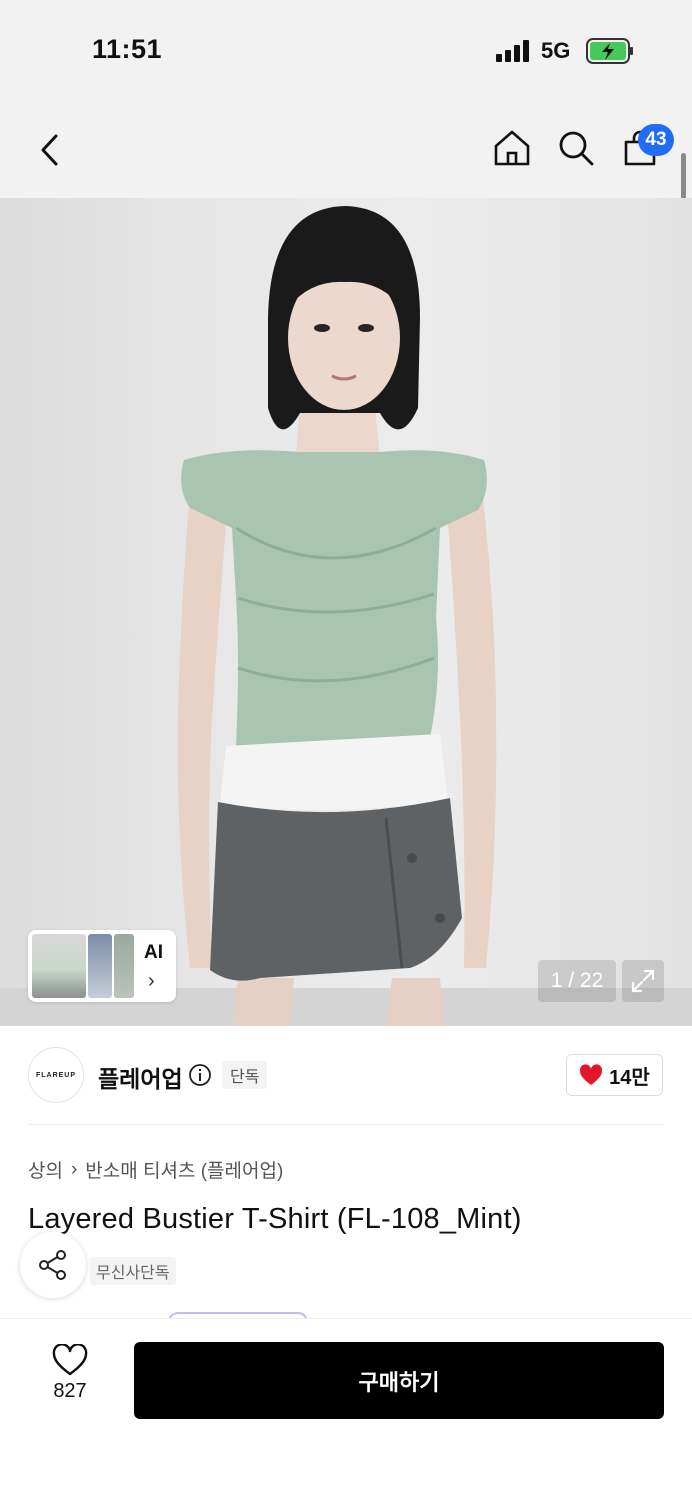 The image size is (692, 1500). Describe the element at coordinates (346, 1124) in the screenshot. I see `divider` at that location.